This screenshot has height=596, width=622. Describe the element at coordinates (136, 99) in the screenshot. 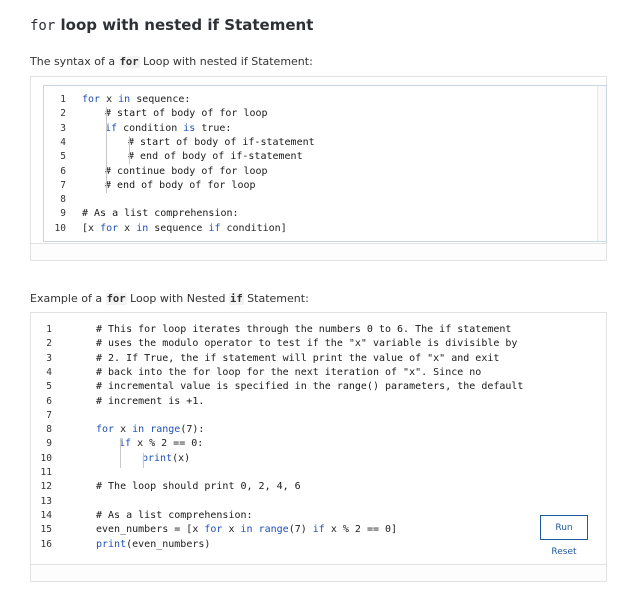

I see `code-line: for x in sequence:` at that location.